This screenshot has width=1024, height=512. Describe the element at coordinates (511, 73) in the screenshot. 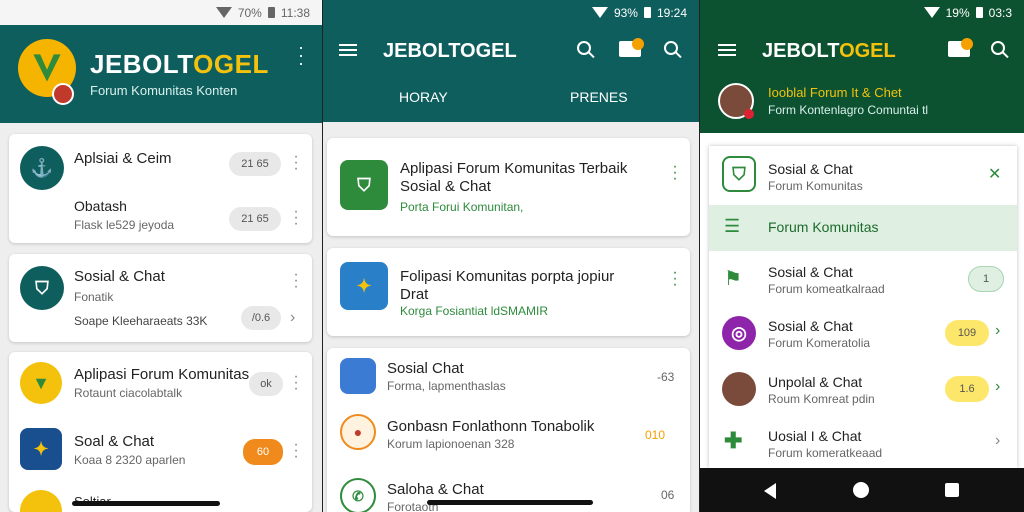

I see `app-header: JEBOLTOGEL HORAY PRENES` at that location.